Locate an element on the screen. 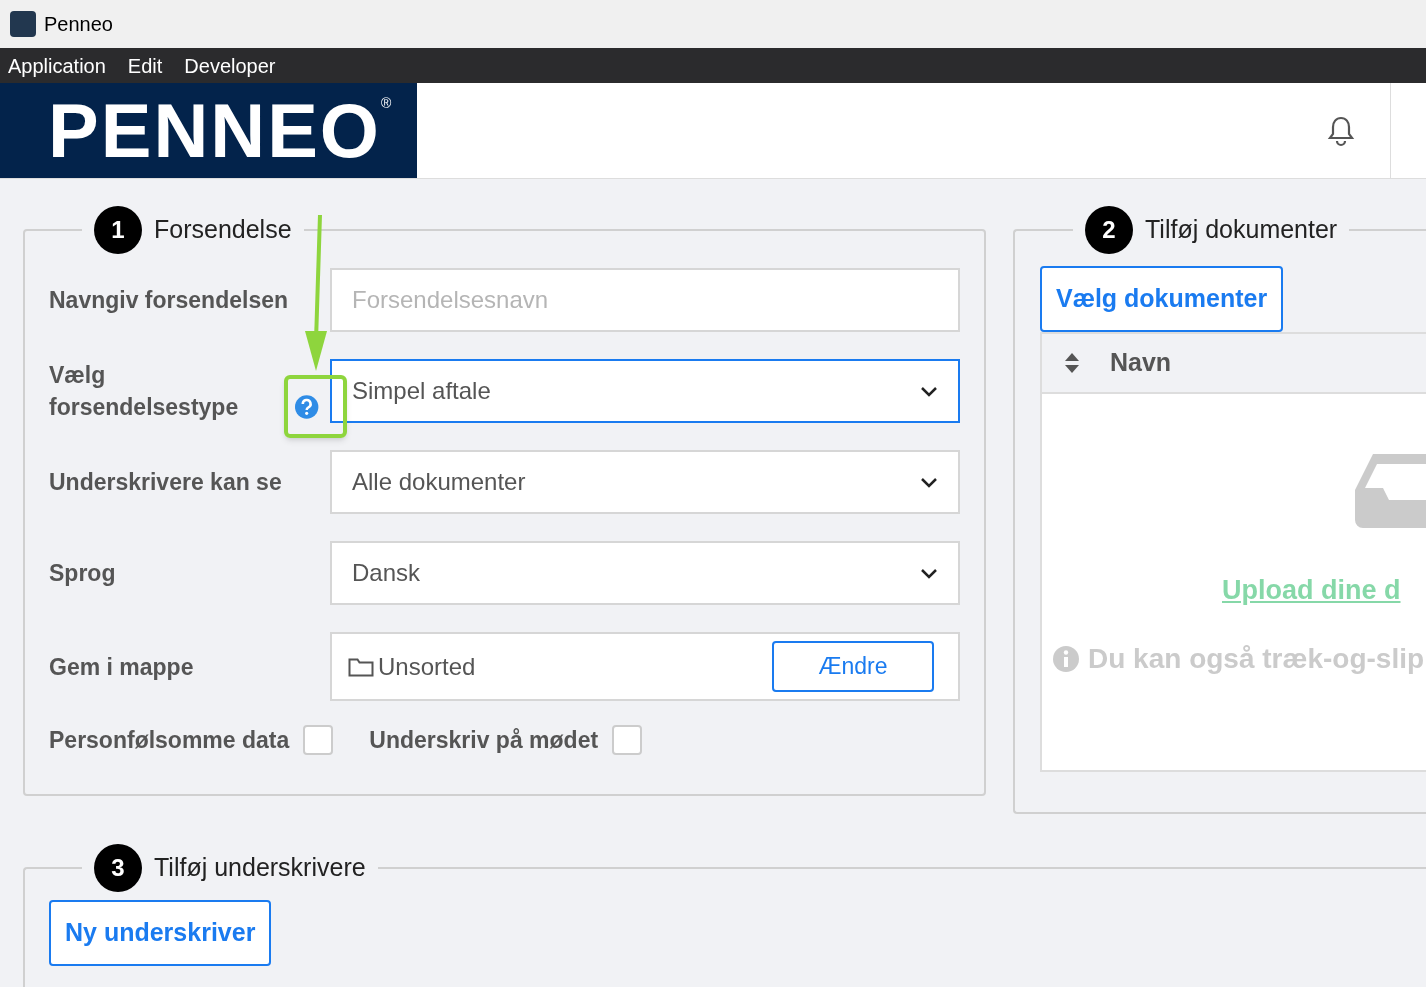 This screenshot has width=1426, height=987. bell-icon is located at coordinates (1341, 130).